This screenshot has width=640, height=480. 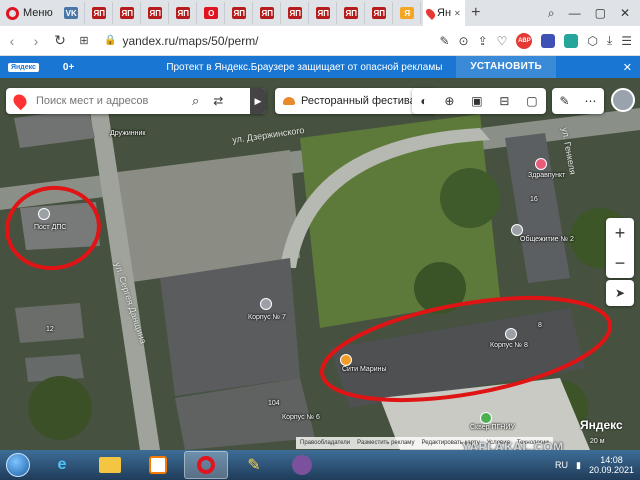 What do you see at coordinates (449, 101) in the screenshot?
I see `panorama-icon: ⊕` at bounding box center [449, 101].